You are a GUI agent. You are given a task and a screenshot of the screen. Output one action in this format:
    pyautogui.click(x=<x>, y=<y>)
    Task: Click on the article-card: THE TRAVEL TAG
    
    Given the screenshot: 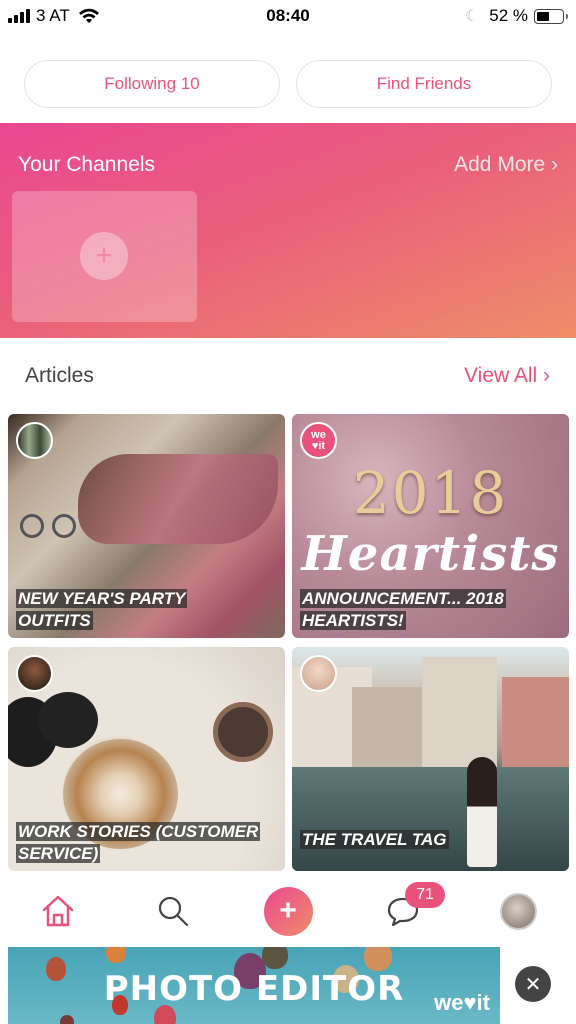 What is the action you would take?
    pyautogui.click(x=430, y=759)
    